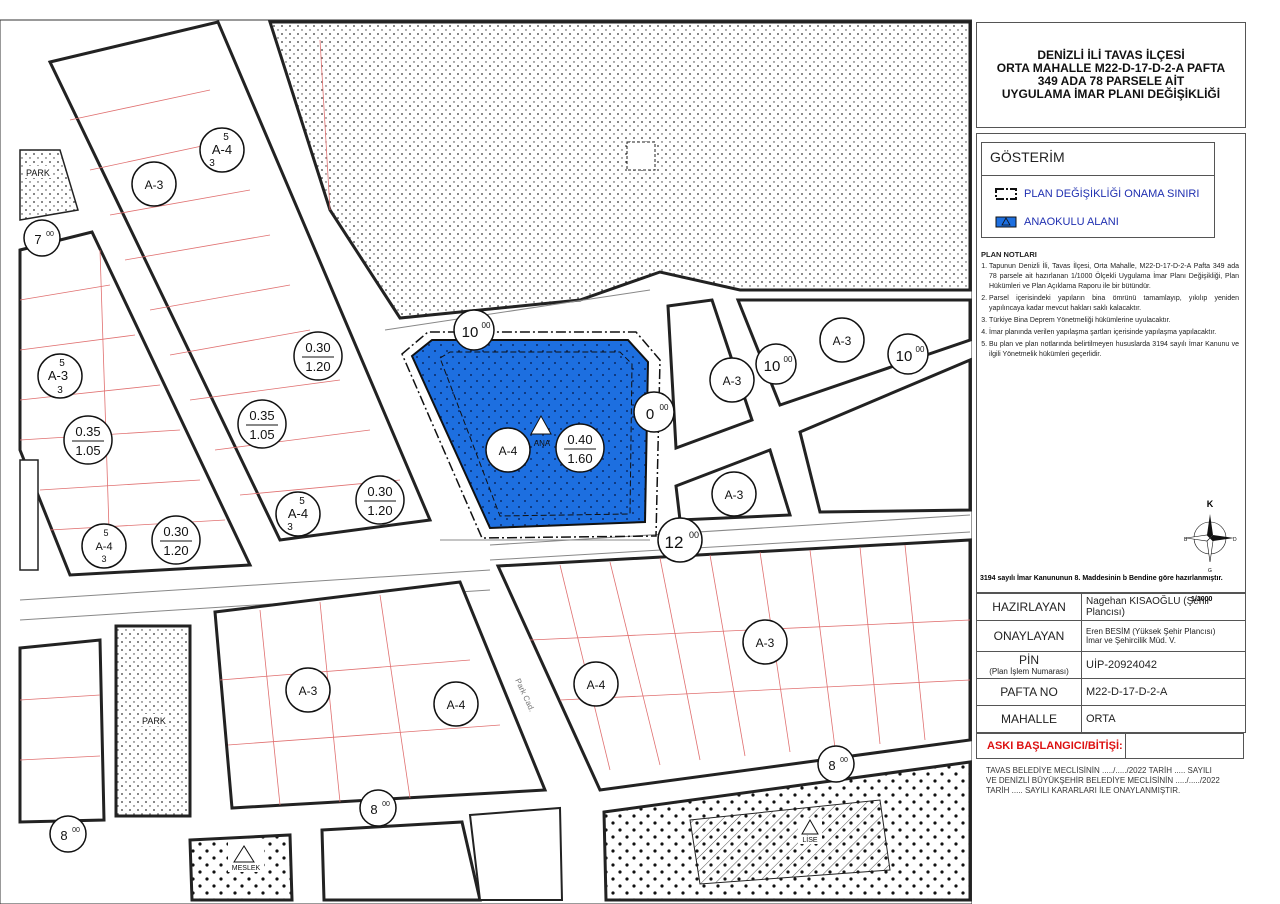  What do you see at coordinates (1029, 607) in the screenshot?
I see `hazirlayan-label: HAZIRLAYAN` at bounding box center [1029, 607].